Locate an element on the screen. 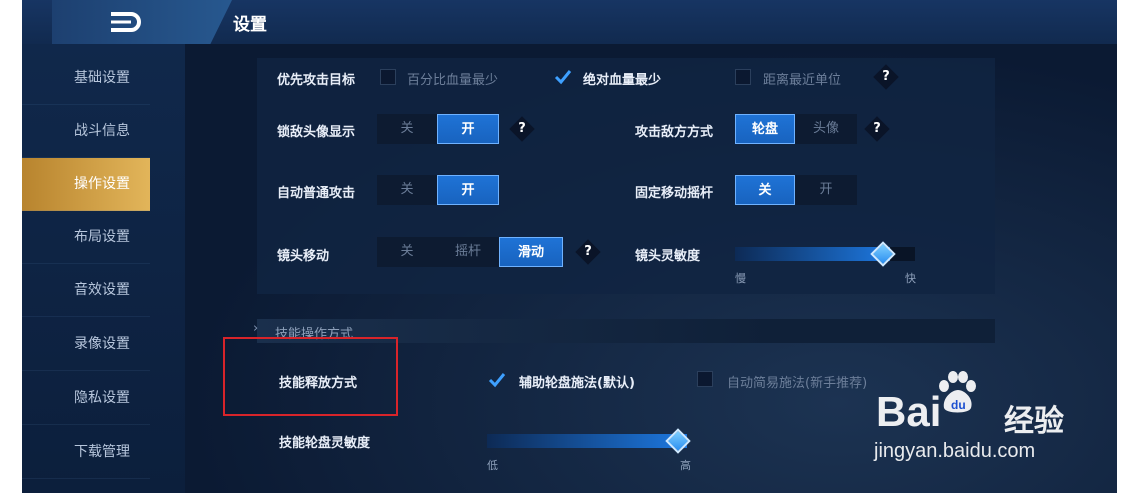 This screenshot has width=1139, height=493. fixed-joystick-off: 关 is located at coordinates (765, 190).